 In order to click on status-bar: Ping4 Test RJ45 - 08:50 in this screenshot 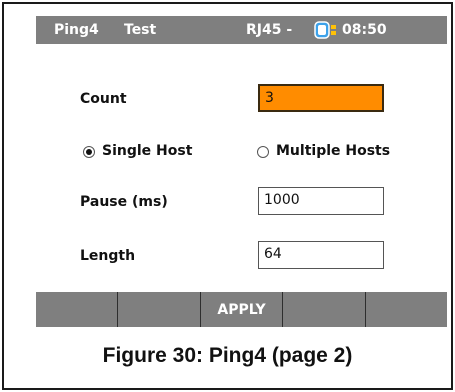, I will do `click(241, 30)`.